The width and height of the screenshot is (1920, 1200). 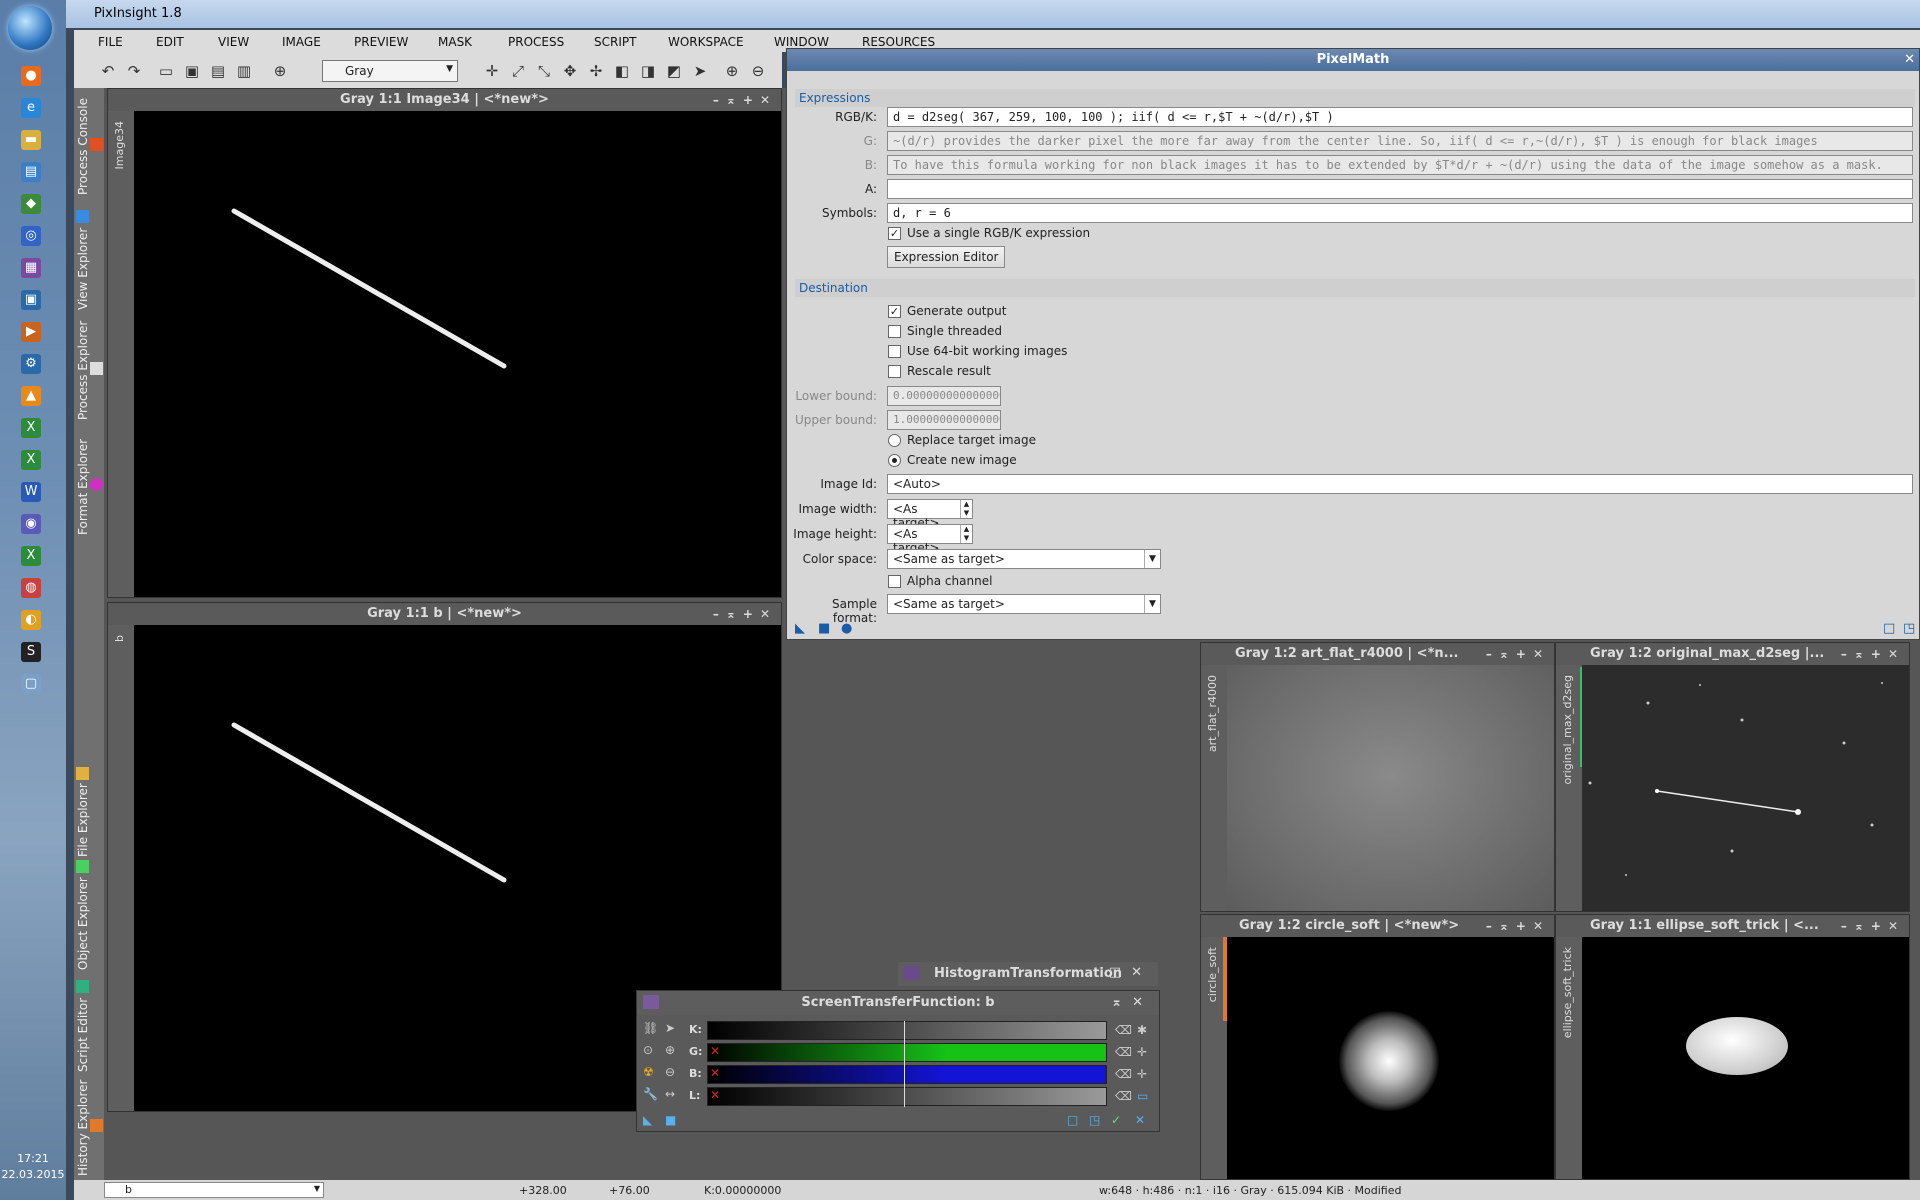 What do you see at coordinates (946, 257) in the screenshot?
I see `expression-editor-button: Expression Editor` at bounding box center [946, 257].